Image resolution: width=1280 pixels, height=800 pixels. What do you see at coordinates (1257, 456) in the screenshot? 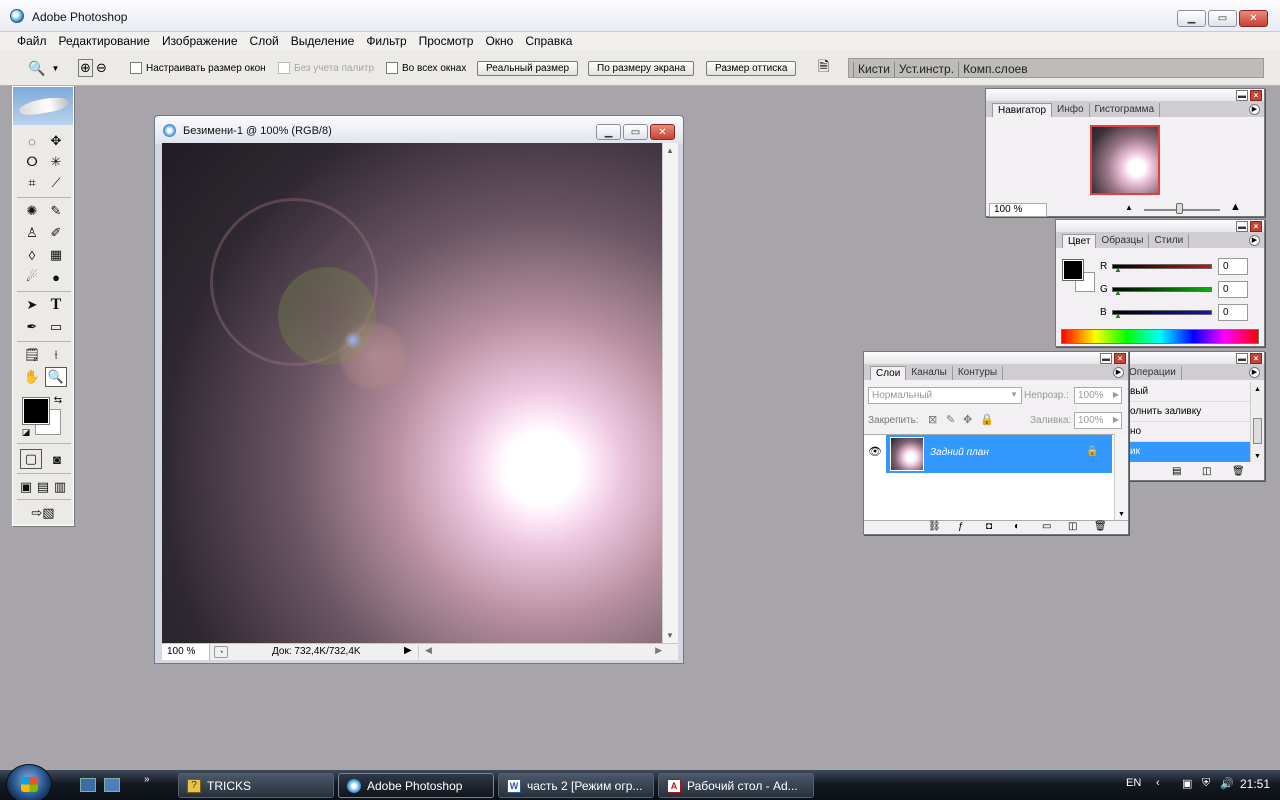
I see `scroll-down-arrow-icon: ▼` at bounding box center [1257, 456].